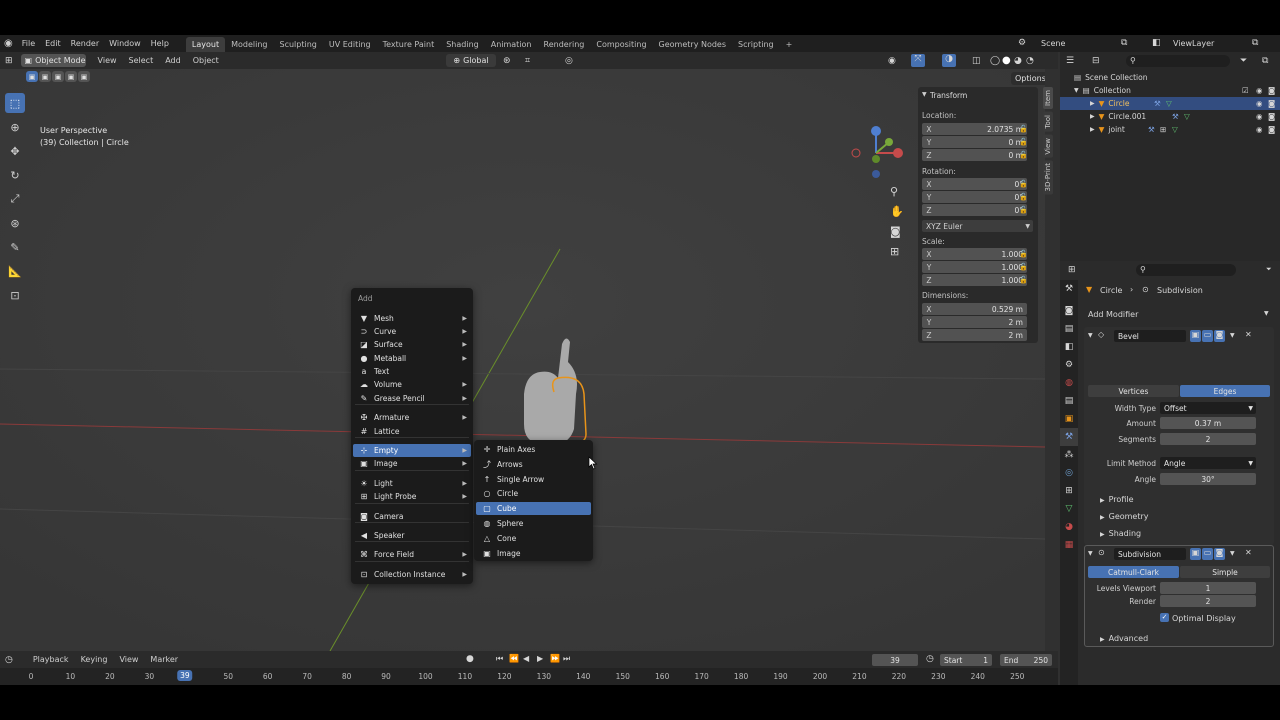  I want to click on scale-y-field: Y 1.000, so click(974, 267).